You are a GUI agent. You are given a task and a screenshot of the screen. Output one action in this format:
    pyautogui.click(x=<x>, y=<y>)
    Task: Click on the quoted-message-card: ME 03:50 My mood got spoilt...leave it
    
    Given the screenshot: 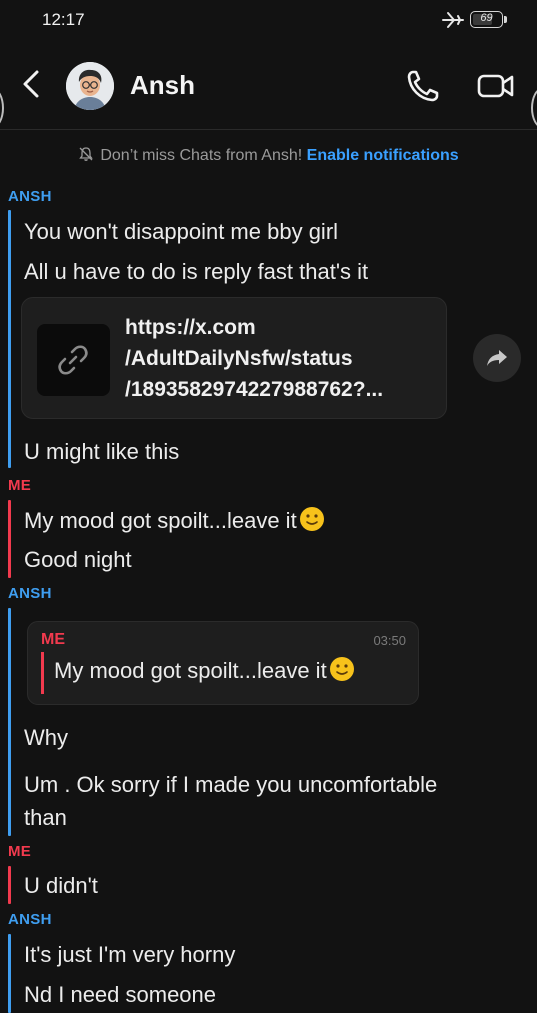 What is the action you would take?
    pyautogui.click(x=223, y=663)
    